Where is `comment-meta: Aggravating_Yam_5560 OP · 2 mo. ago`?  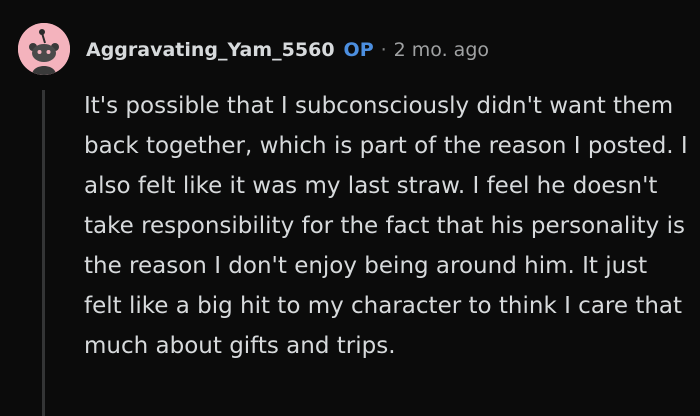 comment-meta: Aggravating_Yam_5560 OP · 2 mo. ago is located at coordinates (287, 50).